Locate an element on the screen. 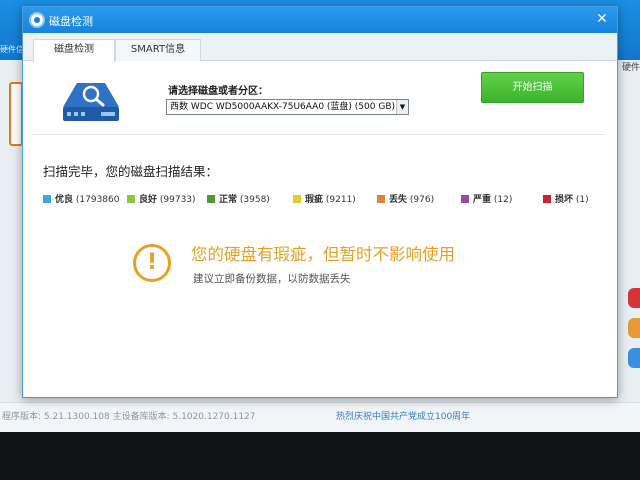  legend-item-excellent: 优良 (1793860 is located at coordinates (81, 200).